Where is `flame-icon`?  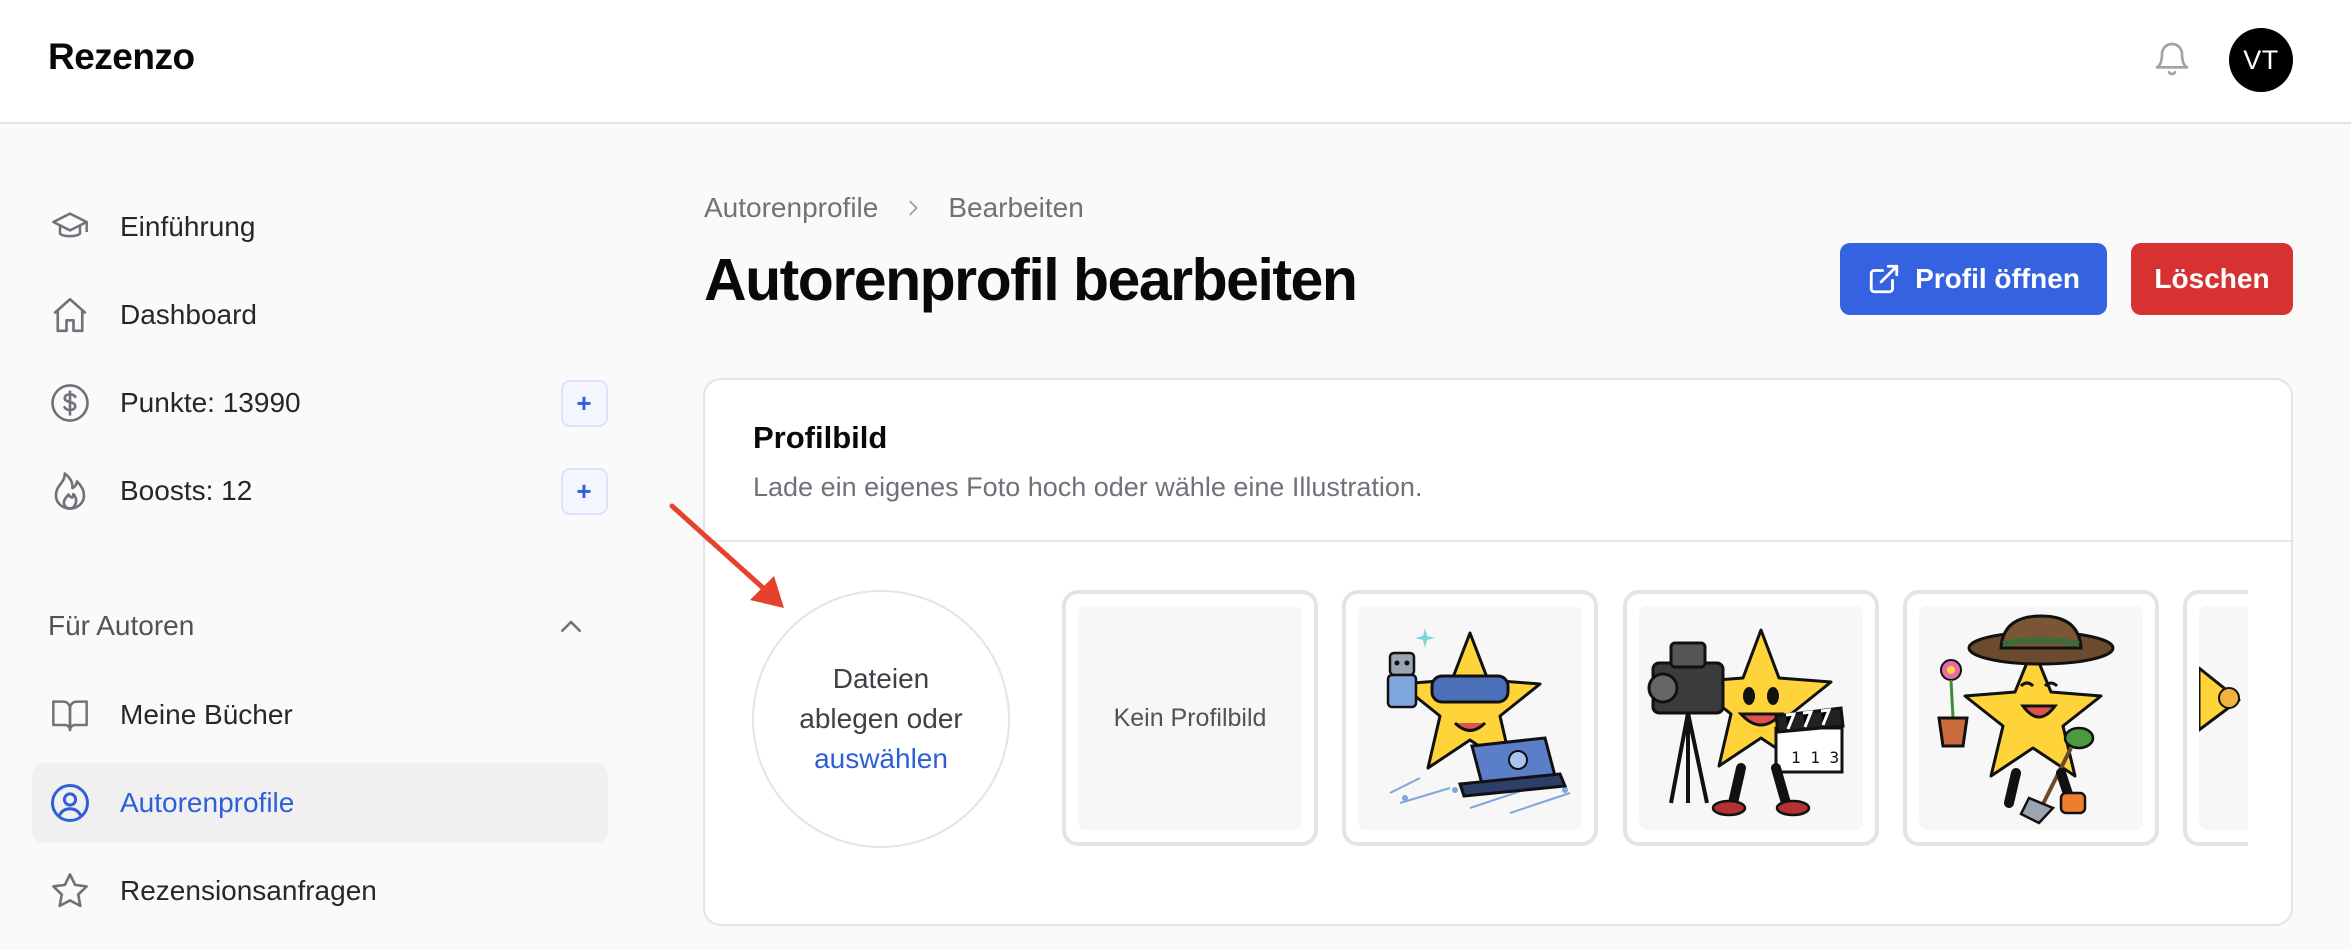
flame-icon is located at coordinates (70, 491).